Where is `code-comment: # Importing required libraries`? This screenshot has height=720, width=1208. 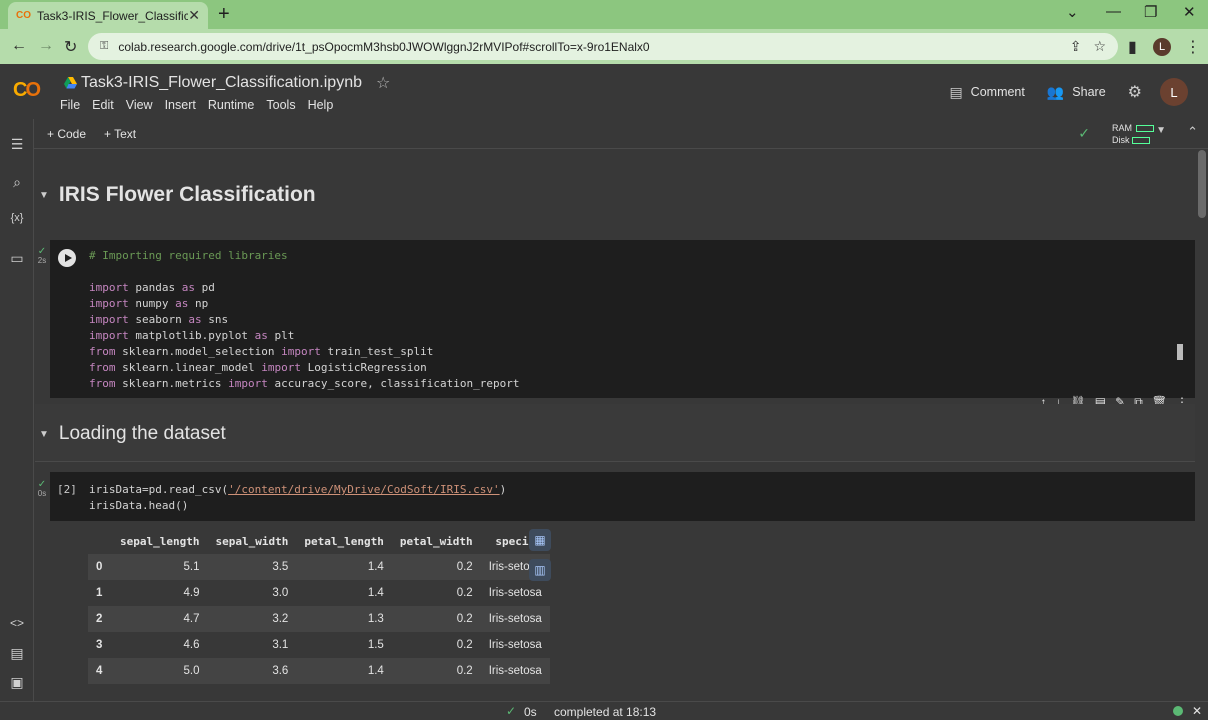
code-comment: # Importing required libraries is located at coordinates (188, 255).